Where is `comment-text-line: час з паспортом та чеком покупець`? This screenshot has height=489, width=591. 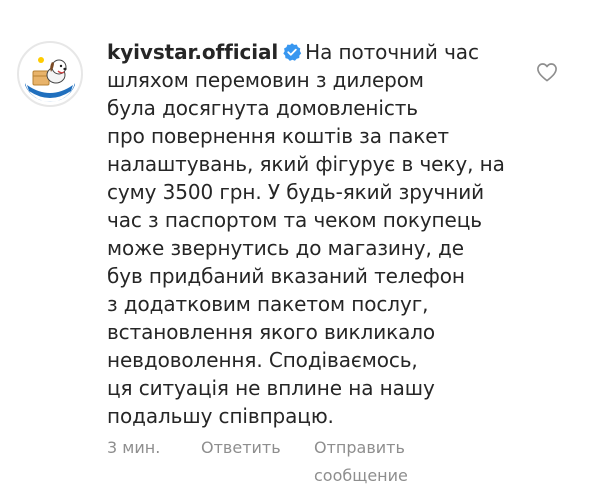
comment-text-line: час з паспортом та чеком покупець is located at coordinates (294, 220).